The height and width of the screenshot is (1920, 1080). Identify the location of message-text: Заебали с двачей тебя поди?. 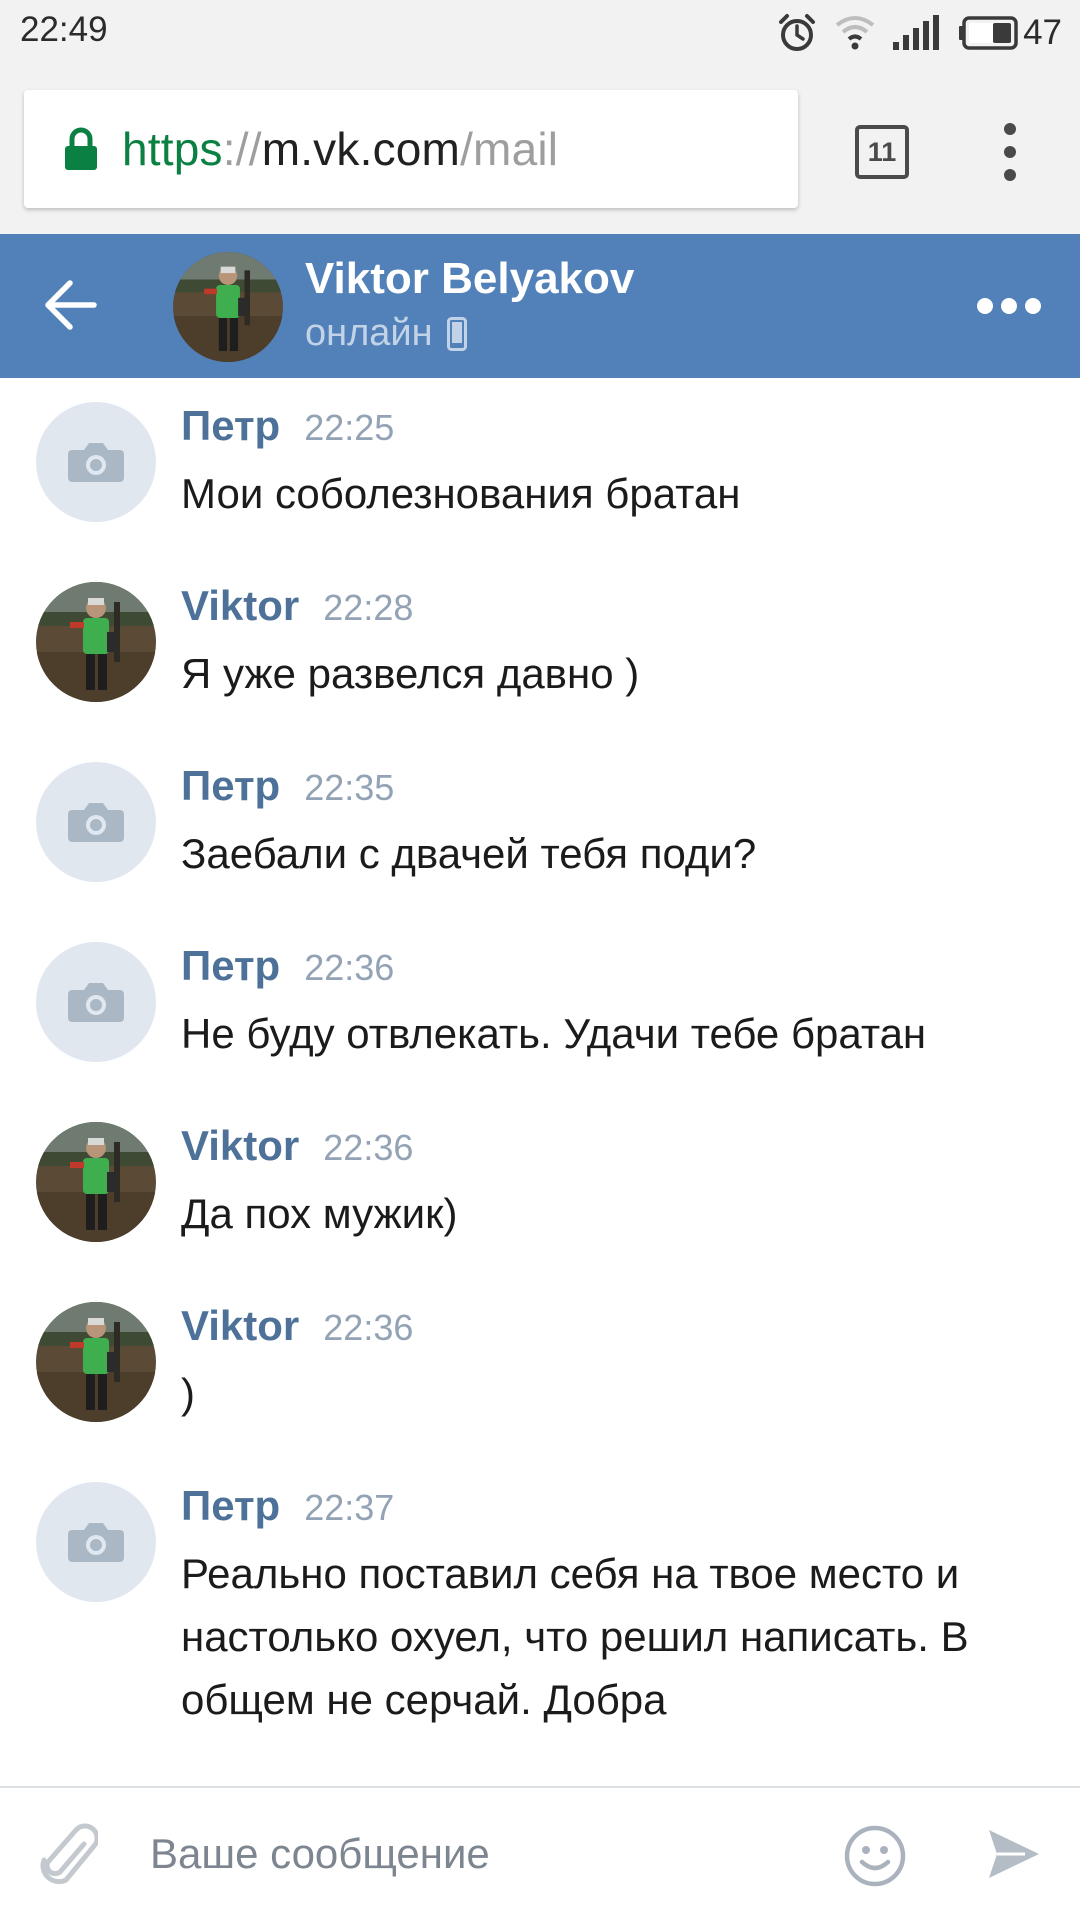
(469, 853).